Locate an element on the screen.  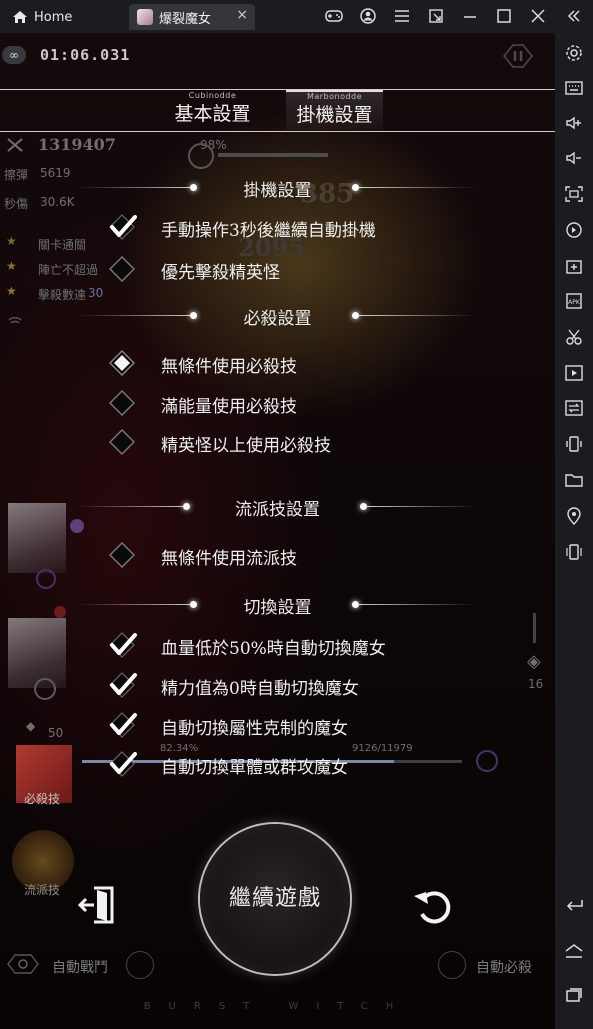
auto-ultimate-label: 自動必殺 is located at coordinates (504, 967).